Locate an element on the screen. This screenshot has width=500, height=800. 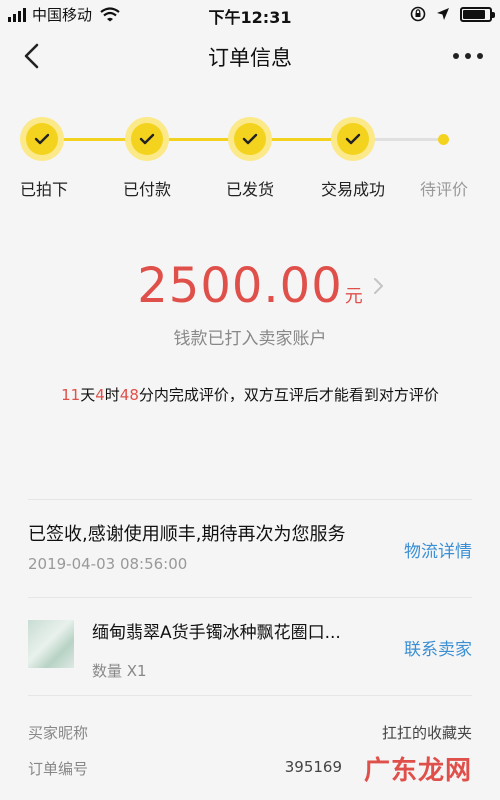
logistics-time: 2019-04-03 08:56:00 is located at coordinates (108, 564).